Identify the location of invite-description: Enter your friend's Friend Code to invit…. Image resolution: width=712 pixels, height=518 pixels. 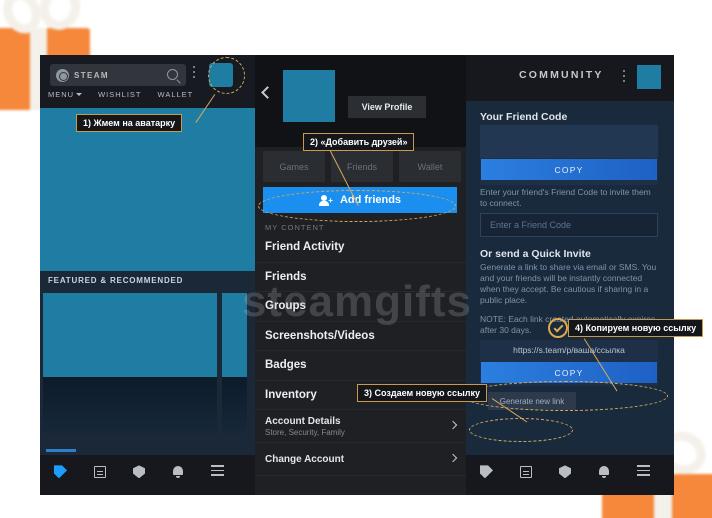
(565, 197).